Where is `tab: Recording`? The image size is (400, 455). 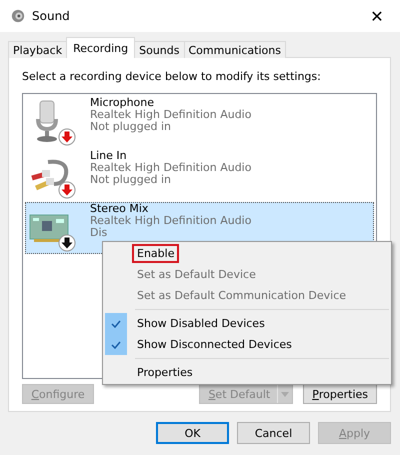
tab: Recording is located at coordinates (101, 47).